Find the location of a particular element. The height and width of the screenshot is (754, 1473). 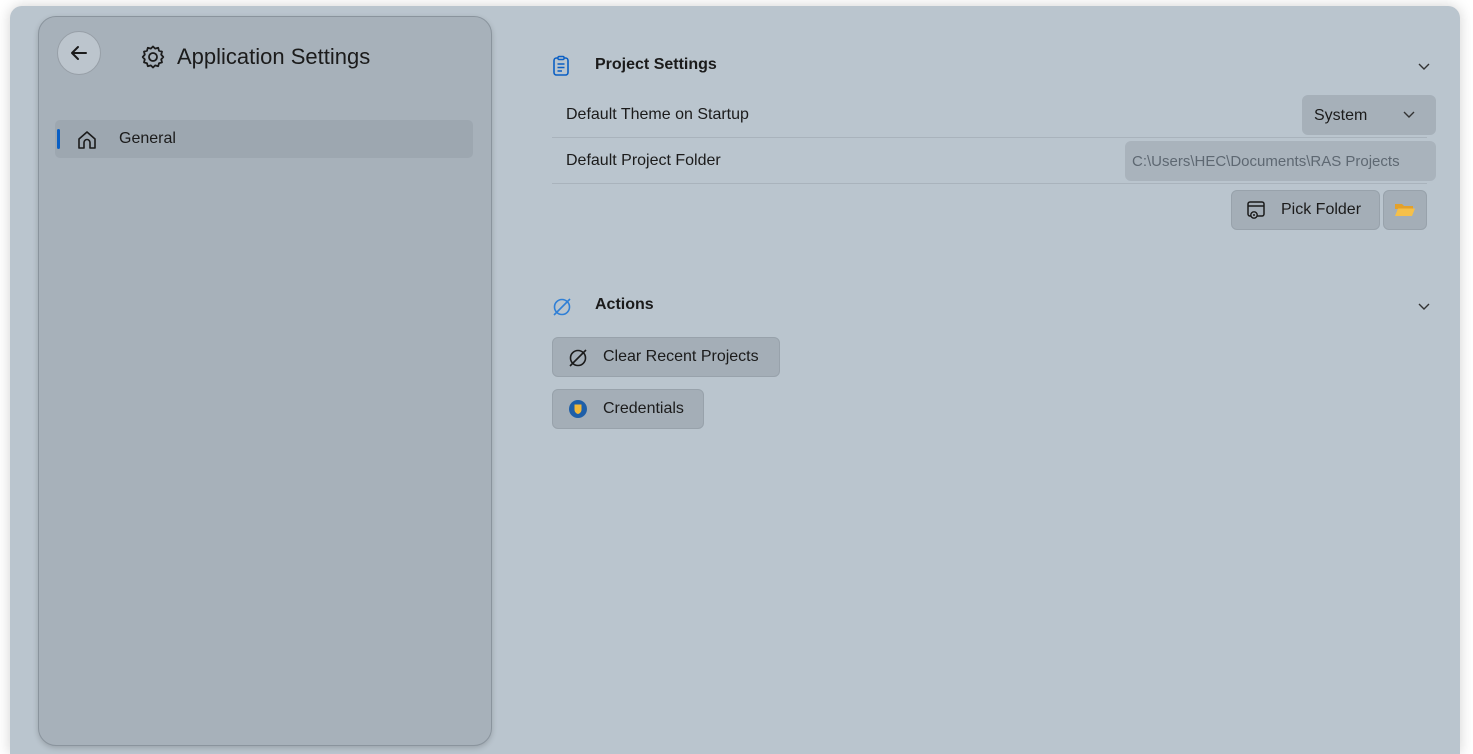

credentials-button: Credentials is located at coordinates (628, 409).